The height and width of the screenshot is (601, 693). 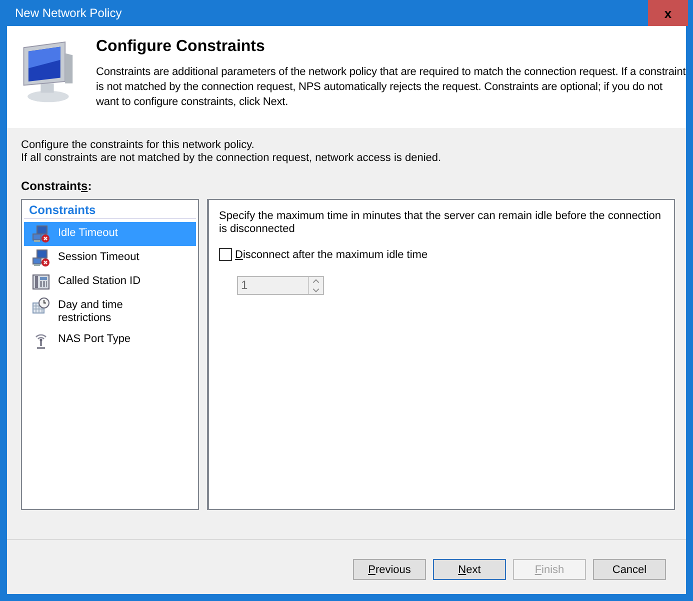 I want to click on close-button: x, so click(x=668, y=13).